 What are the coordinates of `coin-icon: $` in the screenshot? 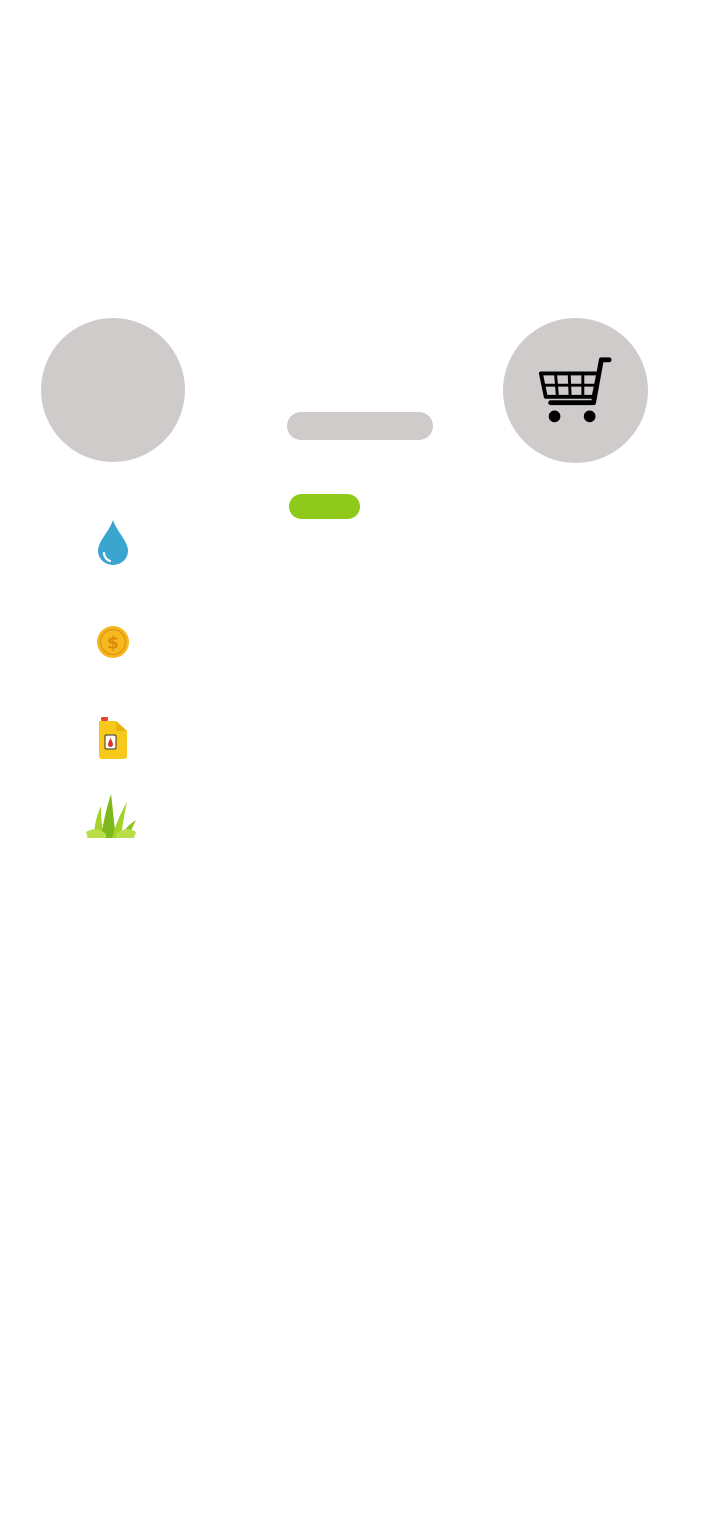 It's located at (113, 642).